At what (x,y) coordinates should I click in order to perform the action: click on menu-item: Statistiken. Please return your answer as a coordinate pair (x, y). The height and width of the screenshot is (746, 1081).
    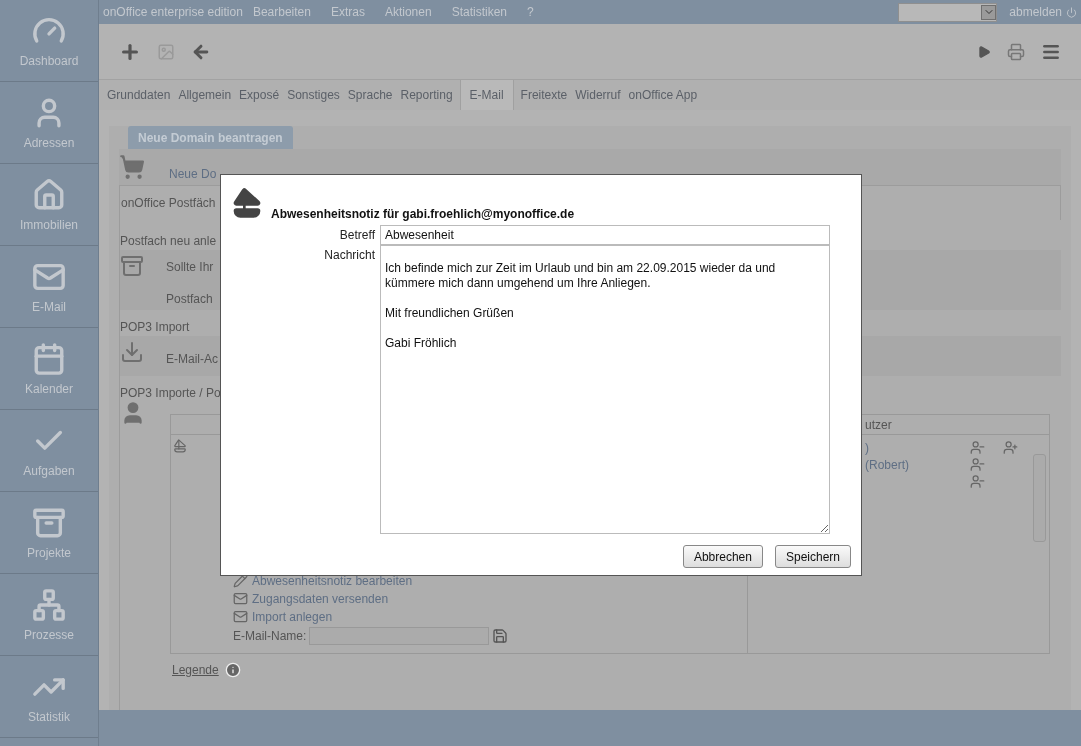
    Looking at the image, I should click on (479, 12).